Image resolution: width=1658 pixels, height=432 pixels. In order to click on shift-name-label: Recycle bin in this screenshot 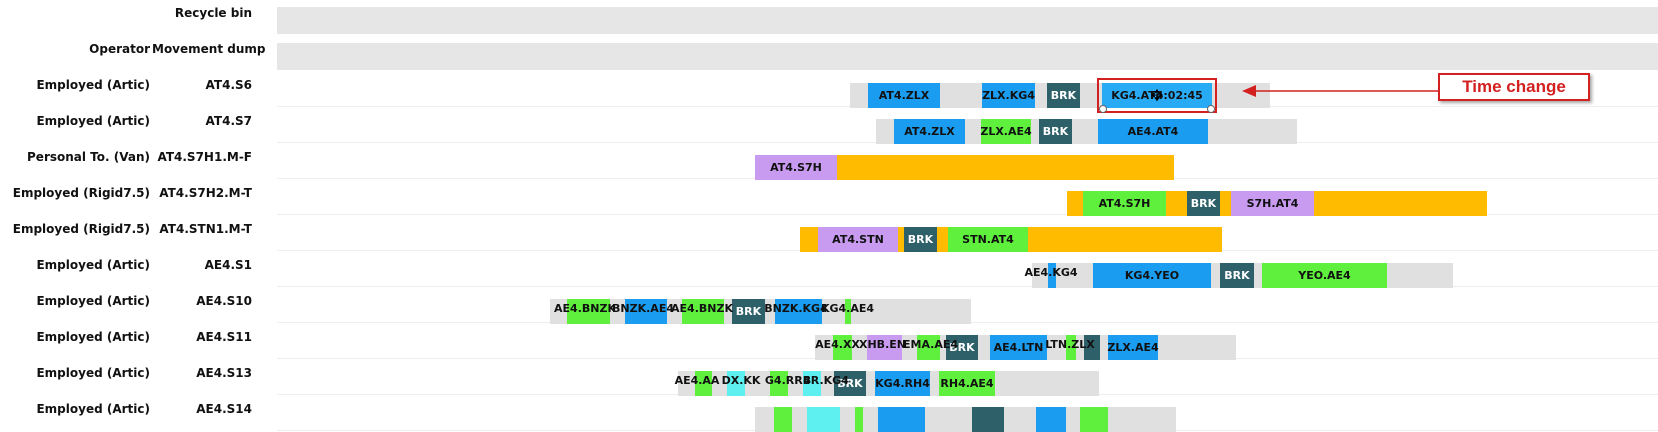, I will do `click(213, 13)`.